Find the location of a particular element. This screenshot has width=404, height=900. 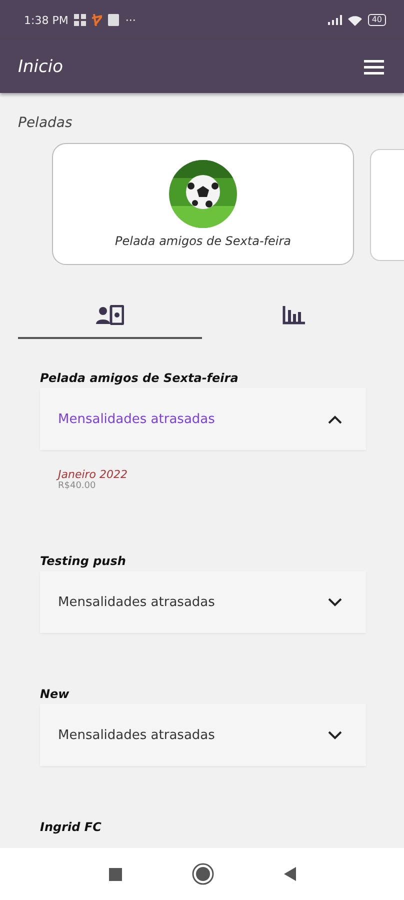

status-time: 1:38 PM is located at coordinates (46, 20).